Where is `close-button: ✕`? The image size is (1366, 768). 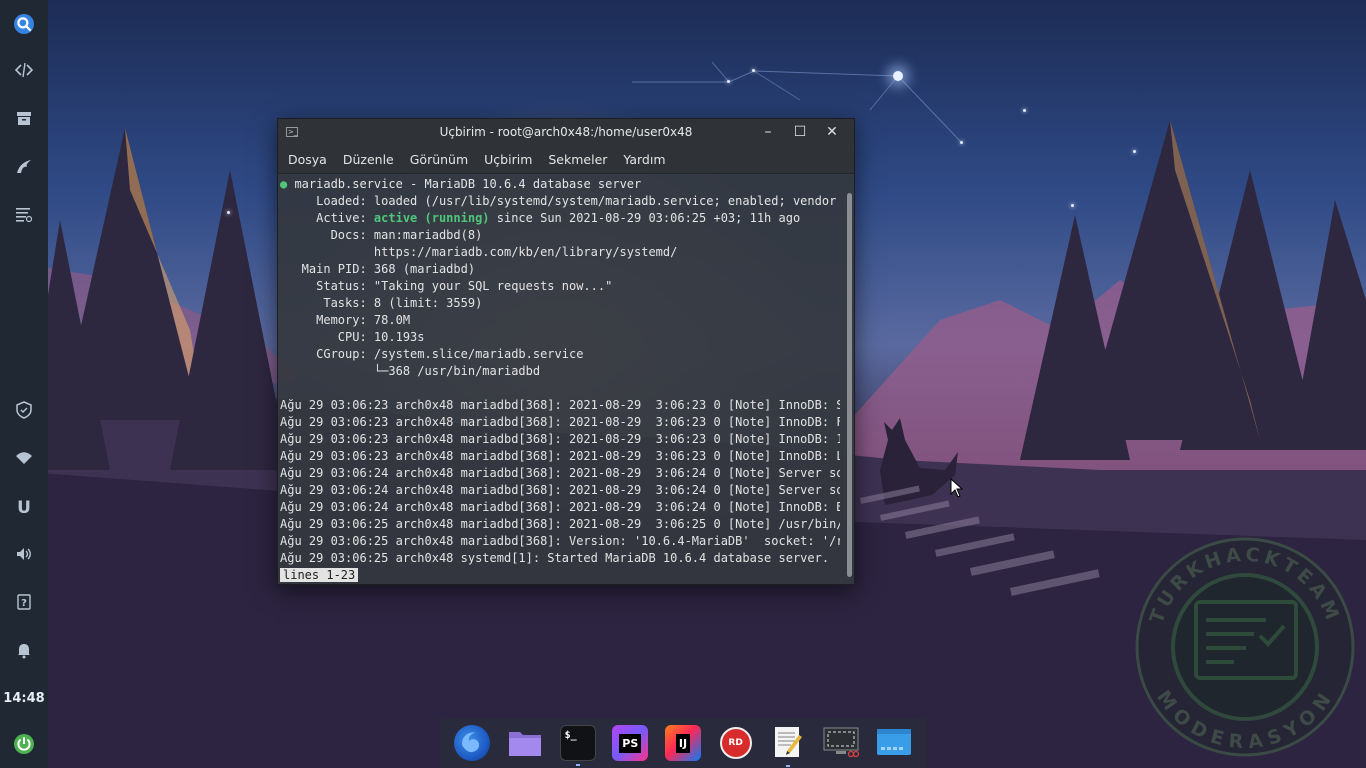
close-button: ✕ is located at coordinates (832, 132).